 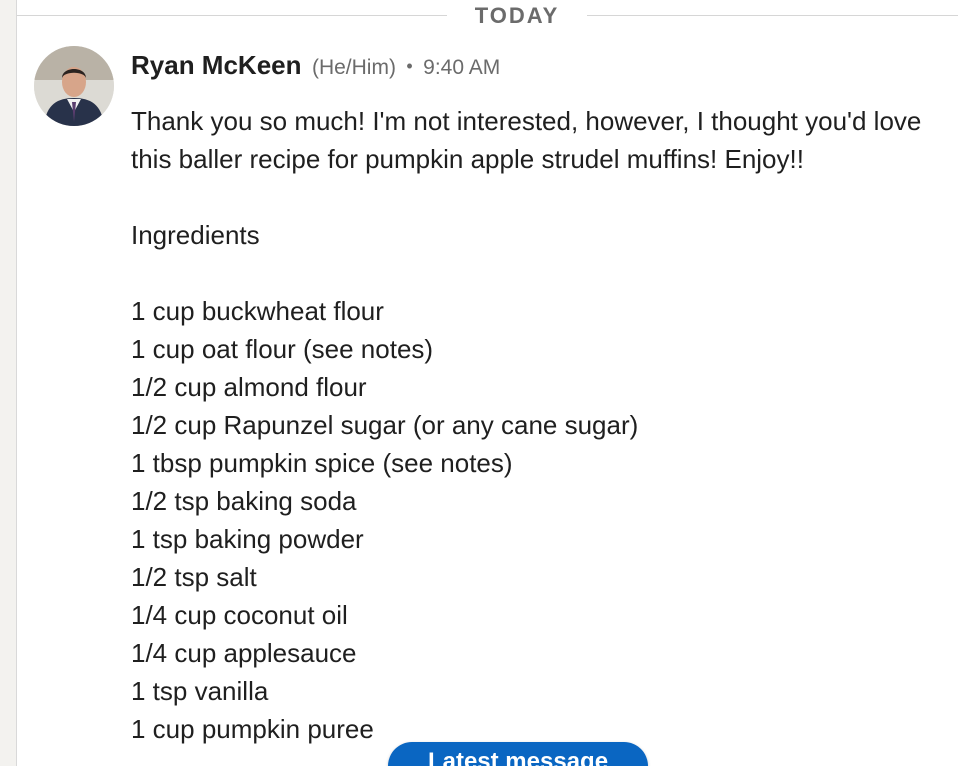 I want to click on latest-message-button: Latest message, so click(x=518, y=754).